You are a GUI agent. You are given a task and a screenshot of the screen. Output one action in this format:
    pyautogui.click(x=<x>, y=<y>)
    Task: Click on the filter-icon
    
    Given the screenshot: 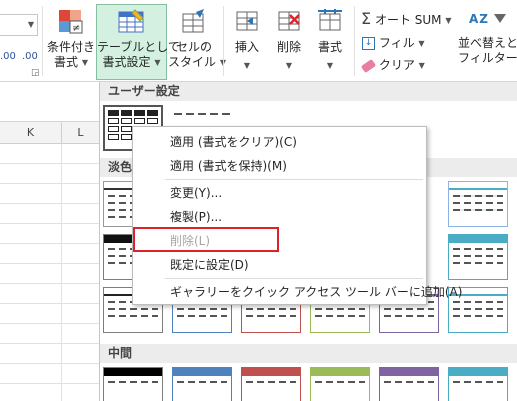 What is the action you would take?
    pyautogui.click(x=500, y=18)
    